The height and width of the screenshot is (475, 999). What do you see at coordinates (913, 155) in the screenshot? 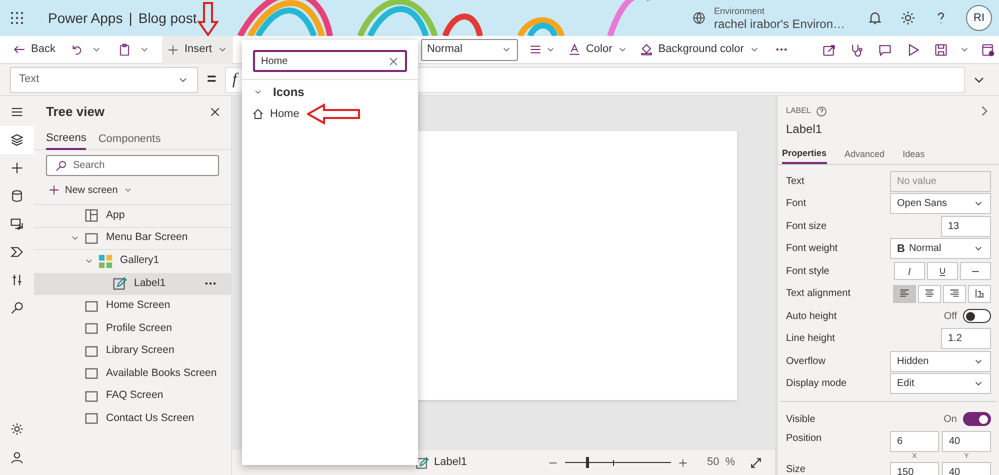
I see `panel-tab: Ideas` at bounding box center [913, 155].